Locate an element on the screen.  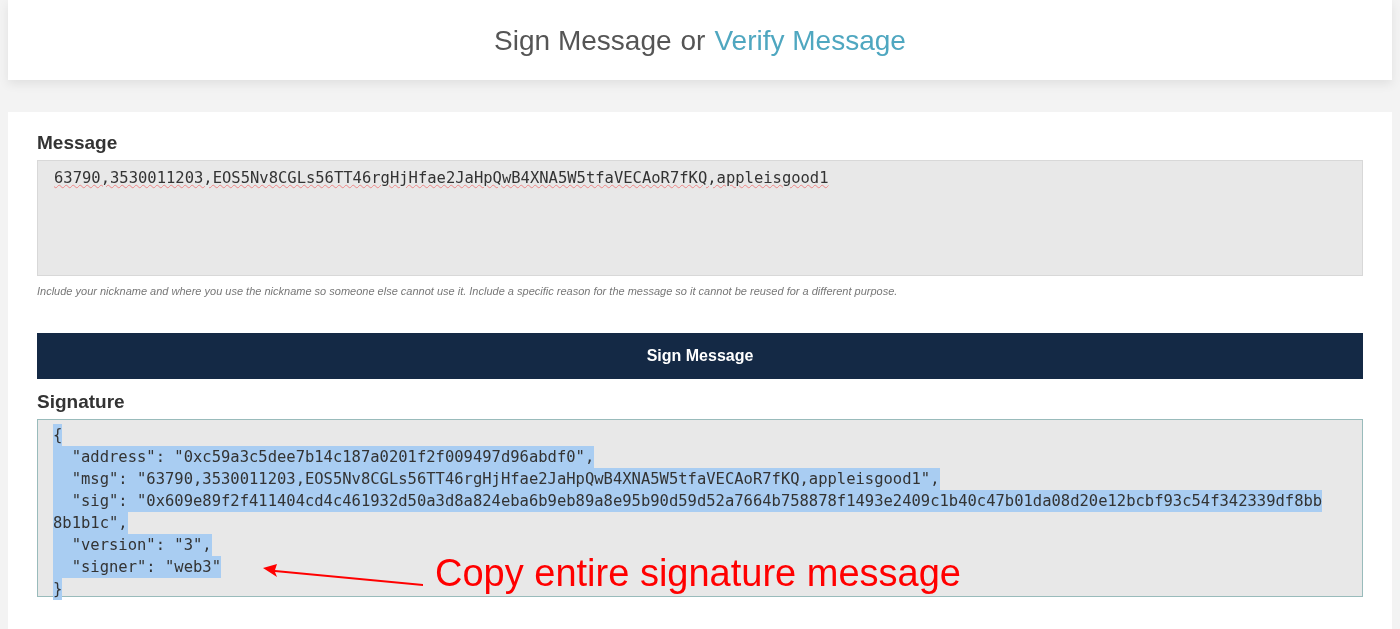
signature-label: Signature is located at coordinates (81, 402).